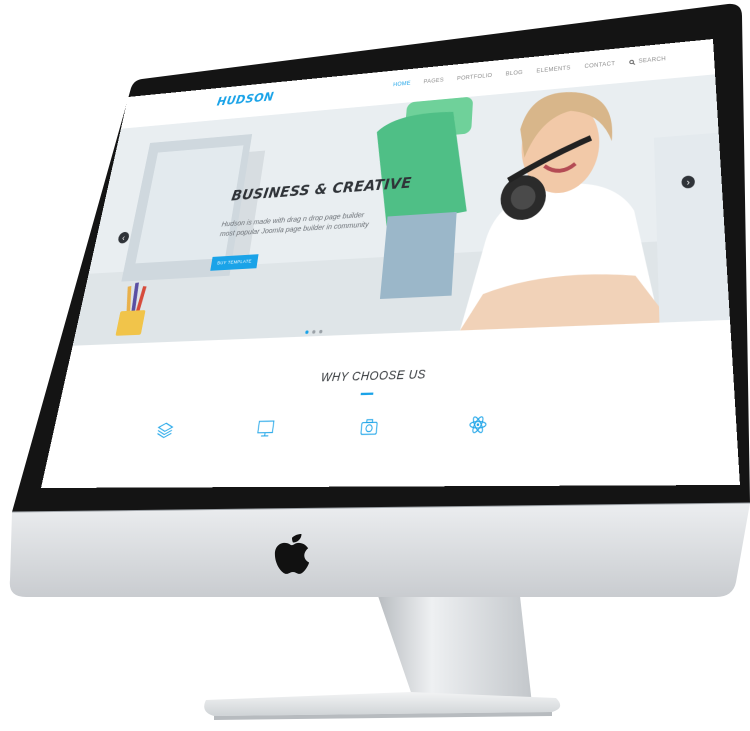 The height and width of the screenshot is (731, 750). Describe the element at coordinates (600, 65) in the screenshot. I see `nav-contact: CONTACT` at that location.